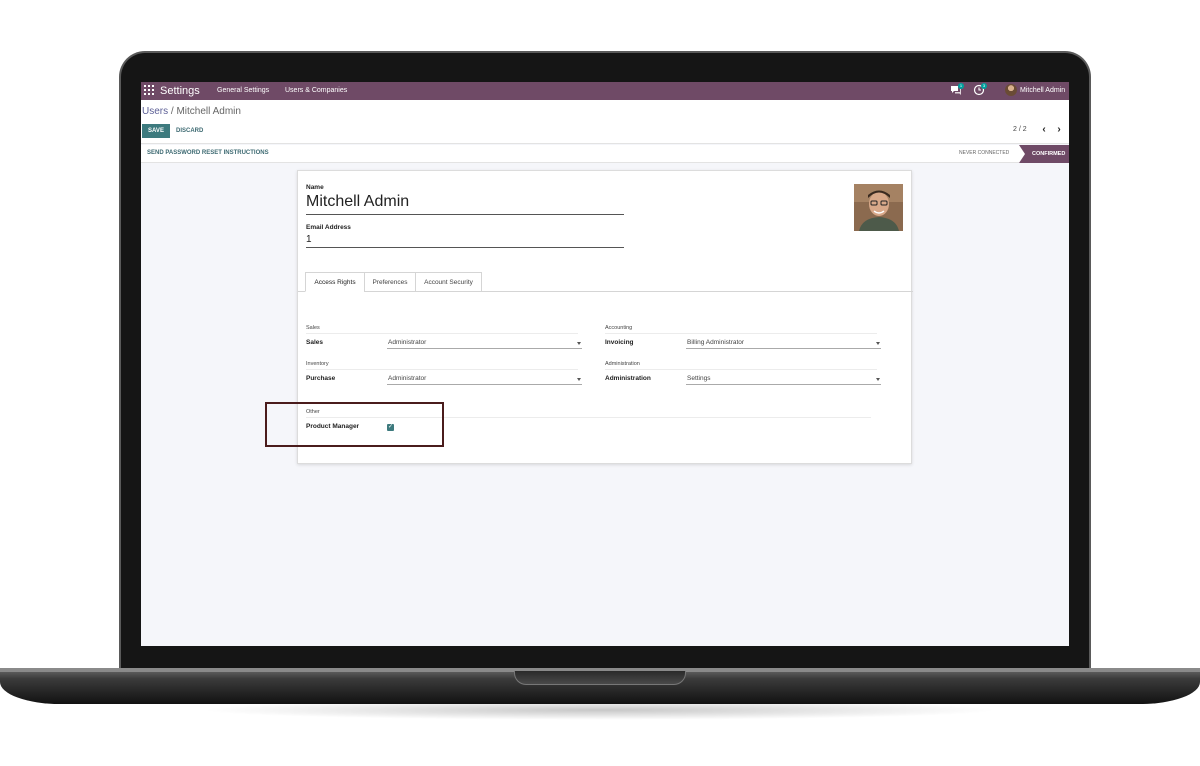 The height and width of the screenshot is (766, 1200). Describe the element at coordinates (716, 342) in the screenshot. I see `invoicing-select-value: Billing Administrator` at that location.